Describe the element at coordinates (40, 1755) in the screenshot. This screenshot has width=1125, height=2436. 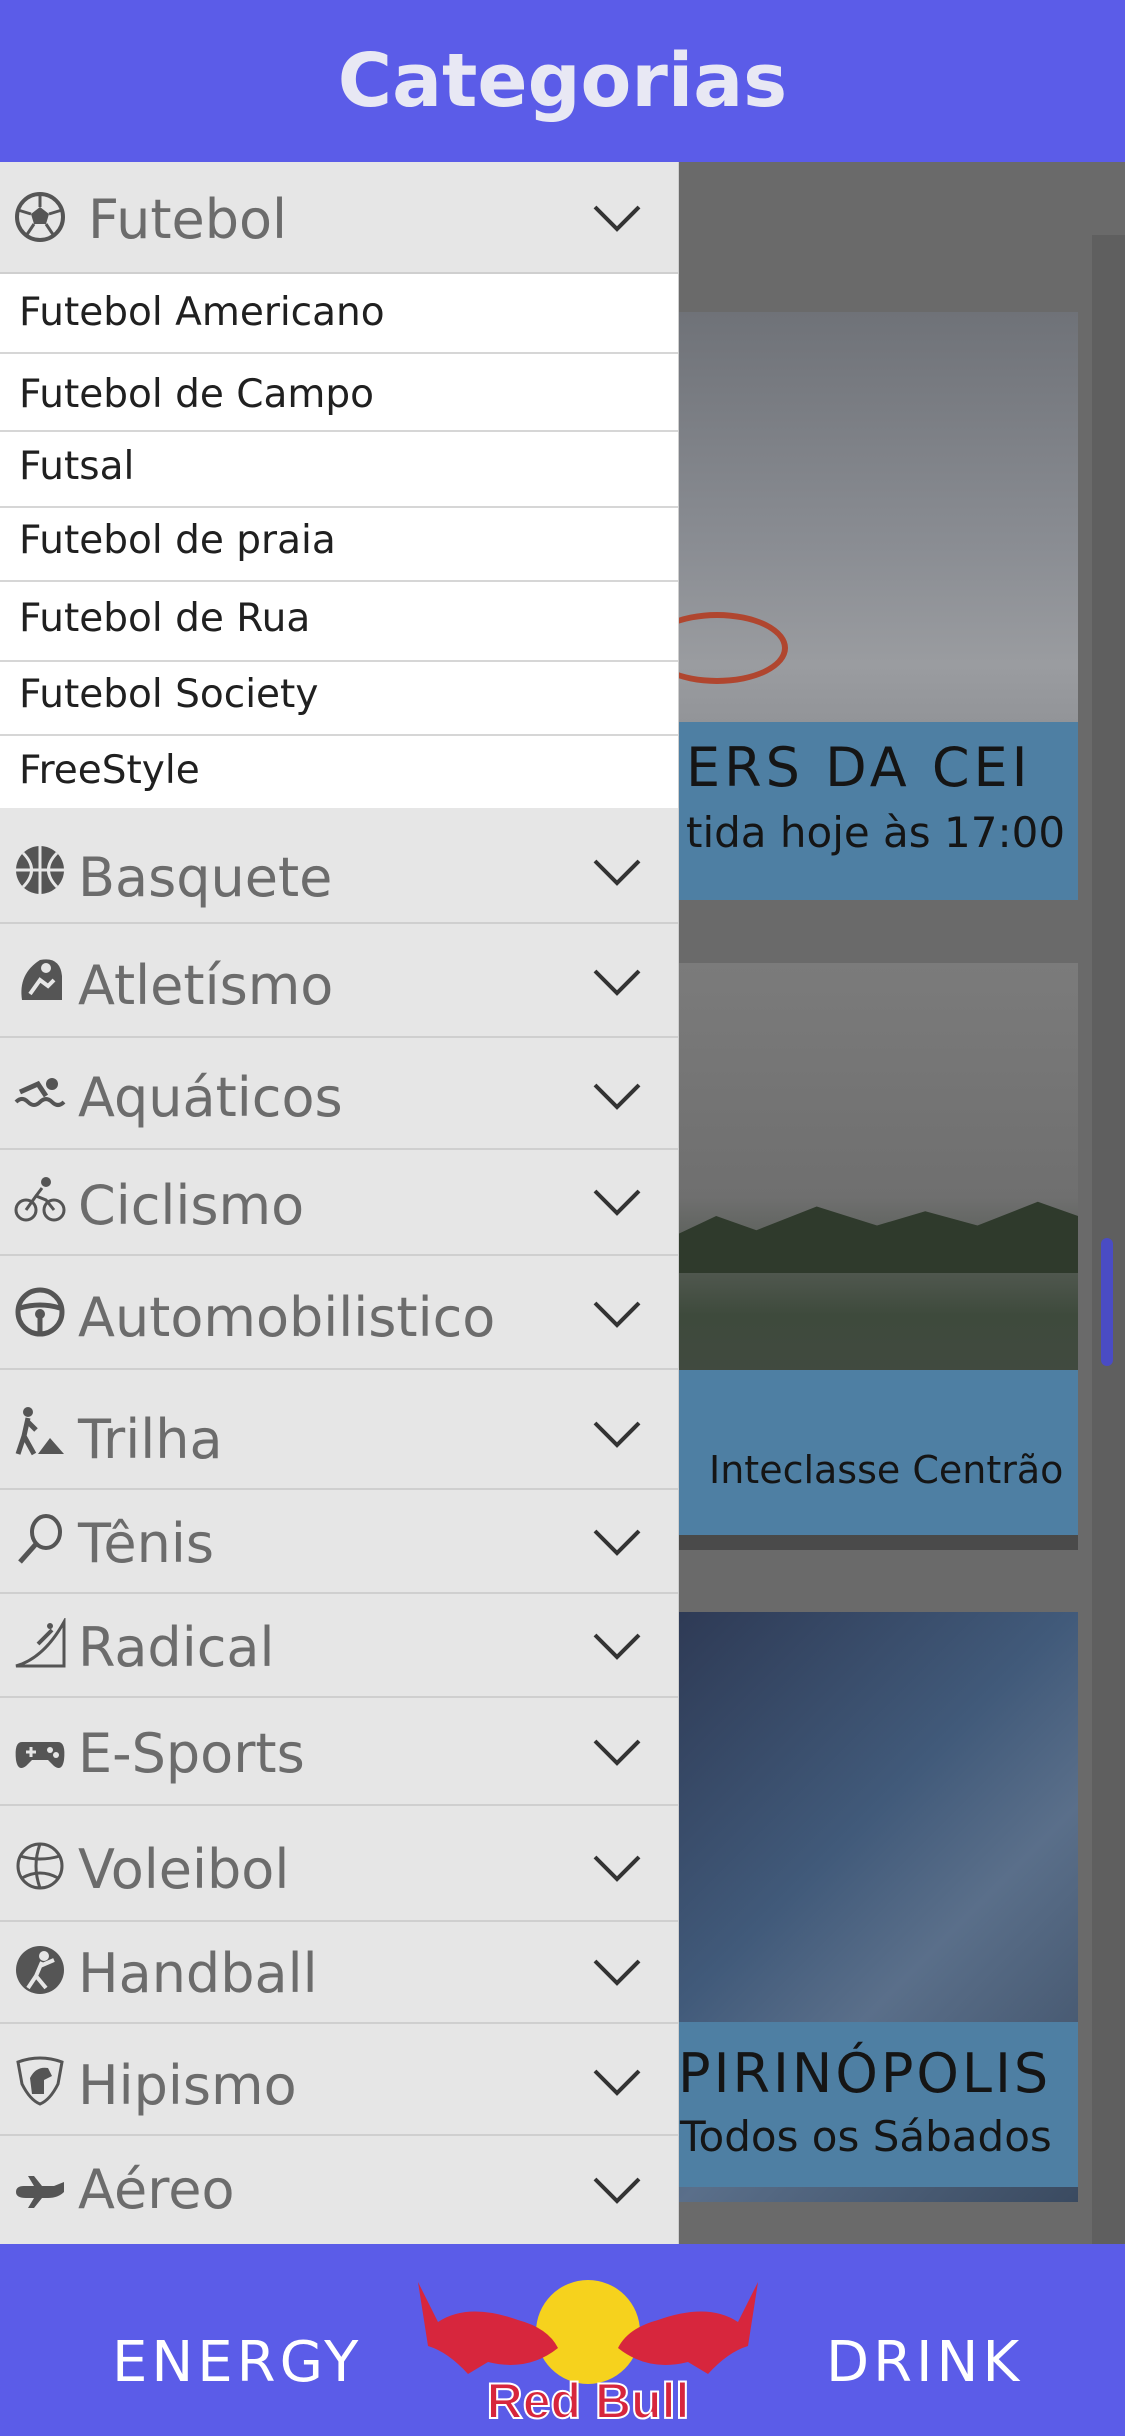
I see `gamepad-icon` at that location.